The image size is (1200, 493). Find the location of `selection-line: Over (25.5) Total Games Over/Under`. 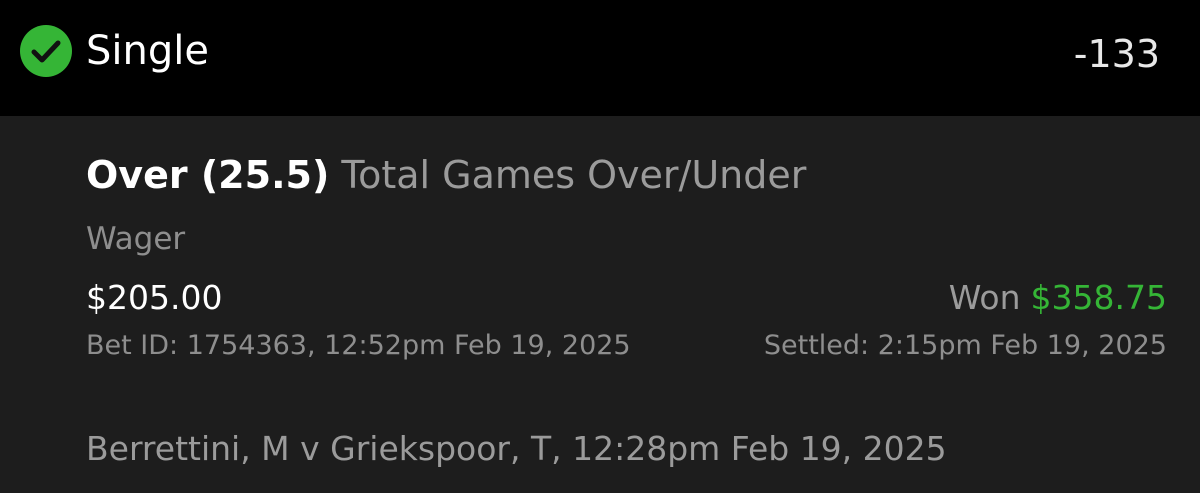

selection-line: Over (25.5) Total Games Over/Under is located at coordinates (446, 175).